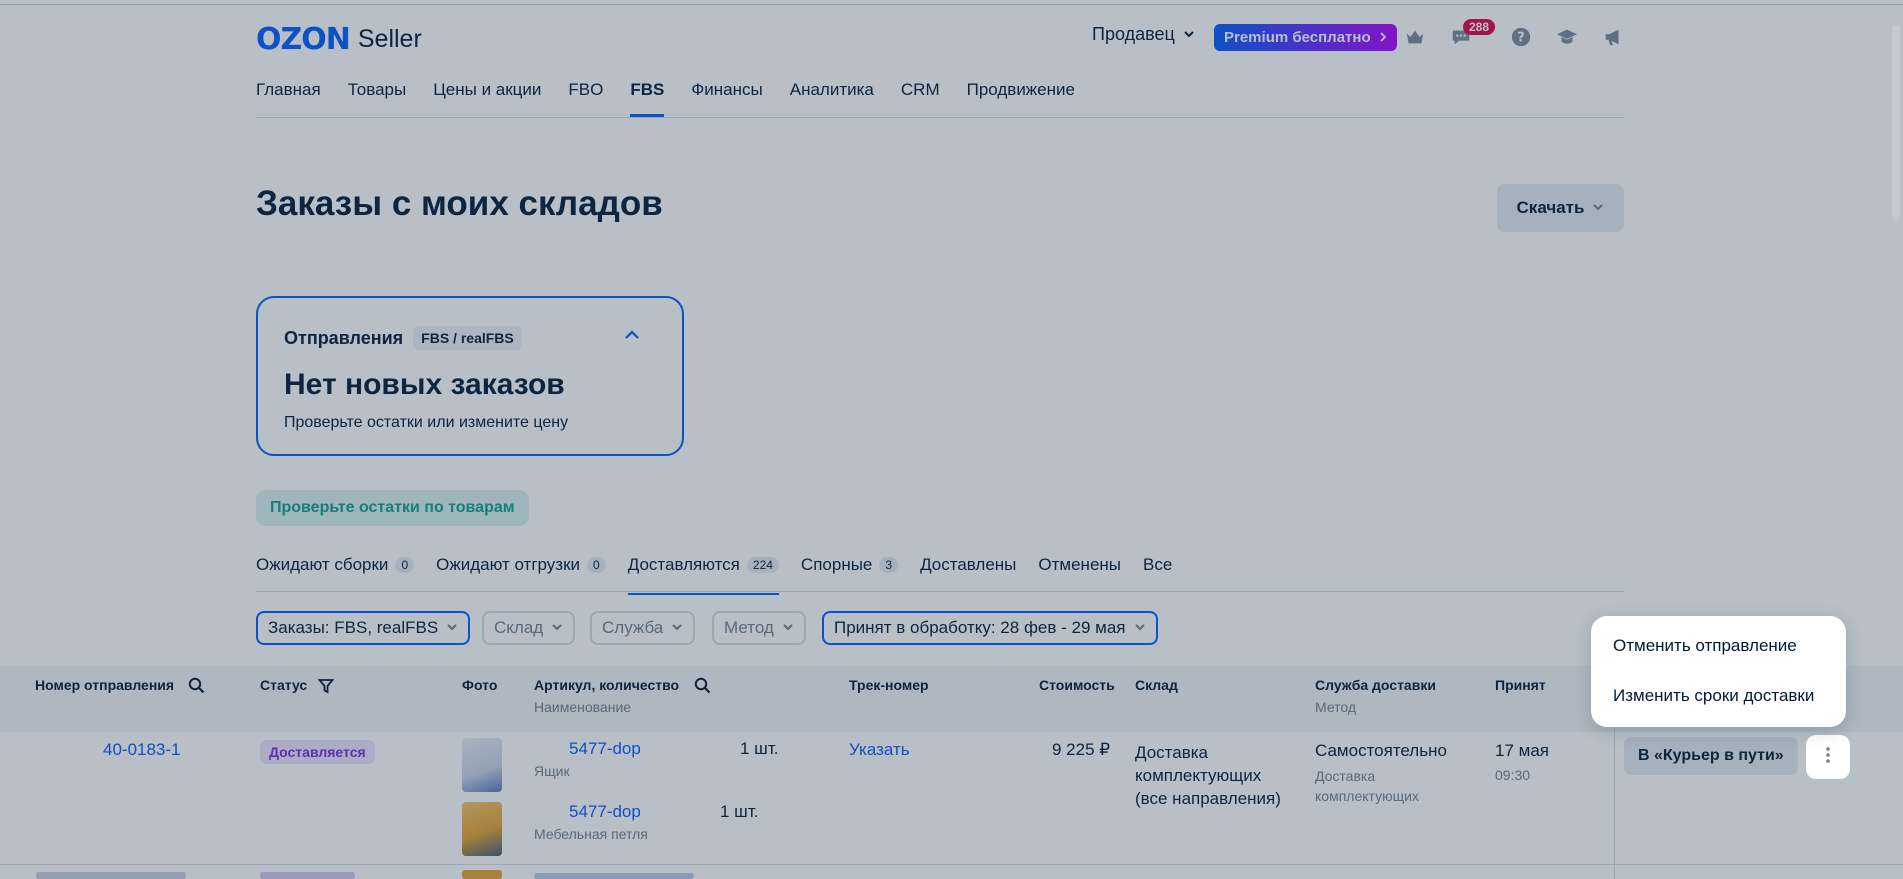 The image size is (1903, 879). What do you see at coordinates (1705, 646) in the screenshot?
I see `cancel-shipment-menu-item: Отменить отправление` at bounding box center [1705, 646].